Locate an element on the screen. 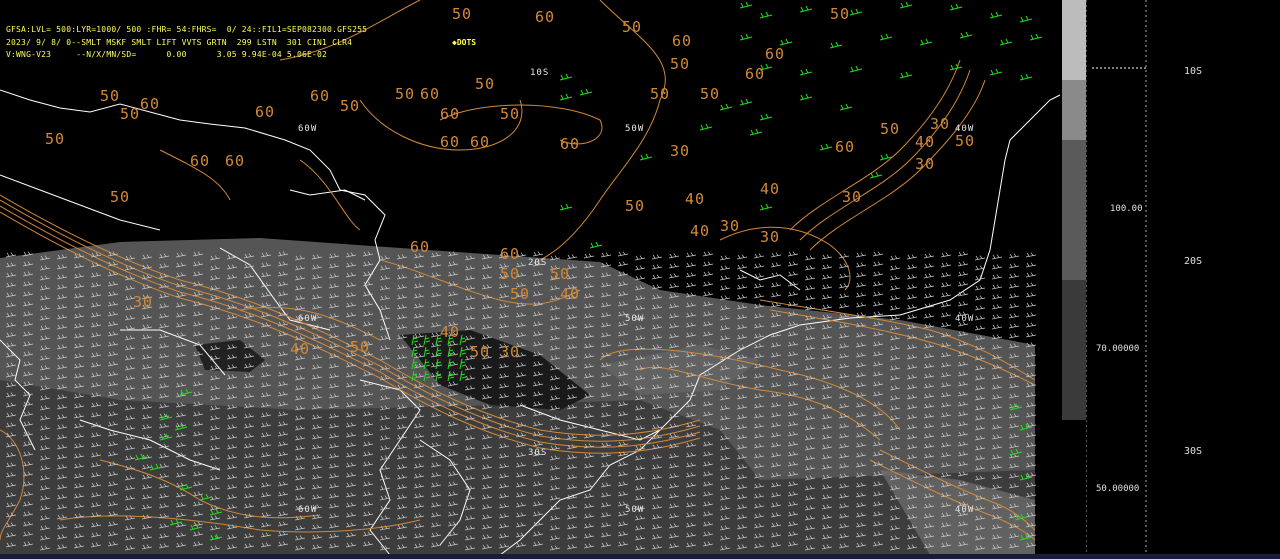  lon-label: 50W is located at coordinates (635, 319).